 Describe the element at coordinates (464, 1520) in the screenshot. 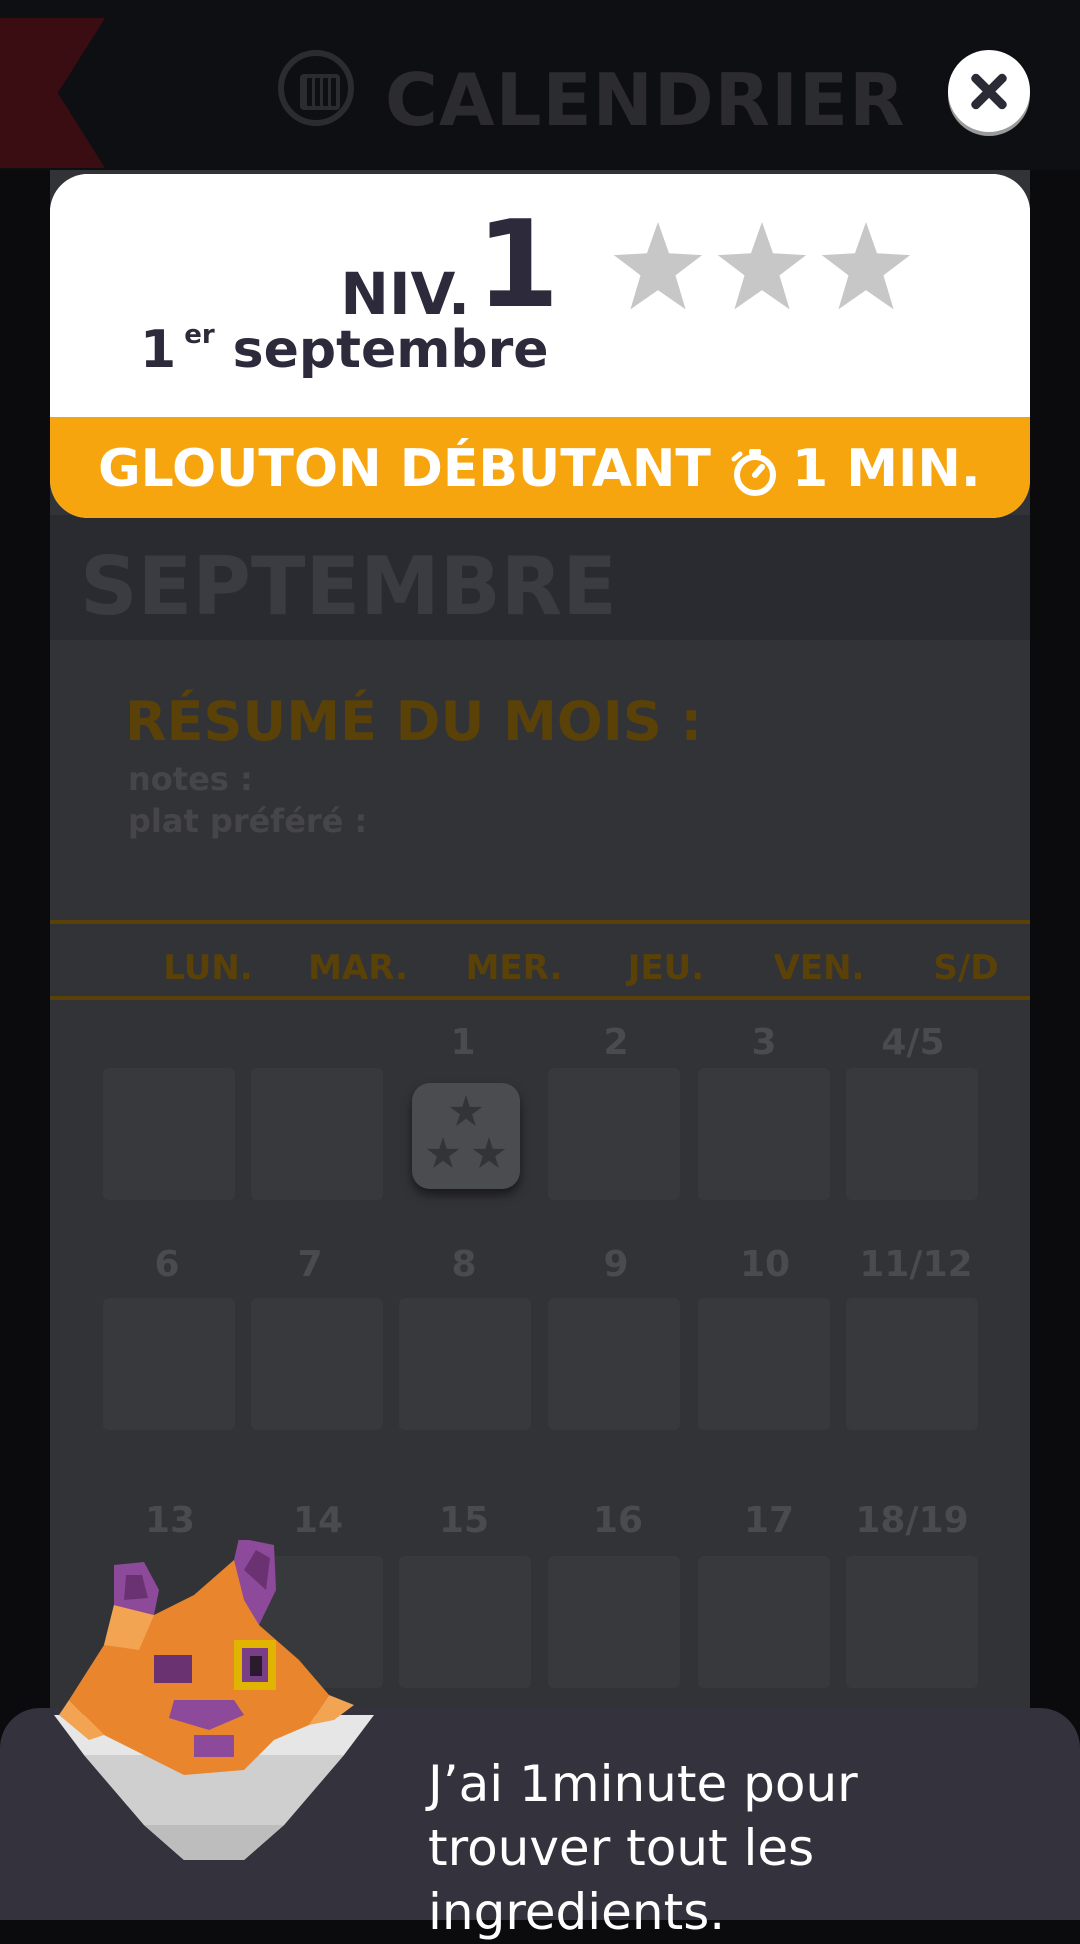

I see `day-number: 15` at that location.